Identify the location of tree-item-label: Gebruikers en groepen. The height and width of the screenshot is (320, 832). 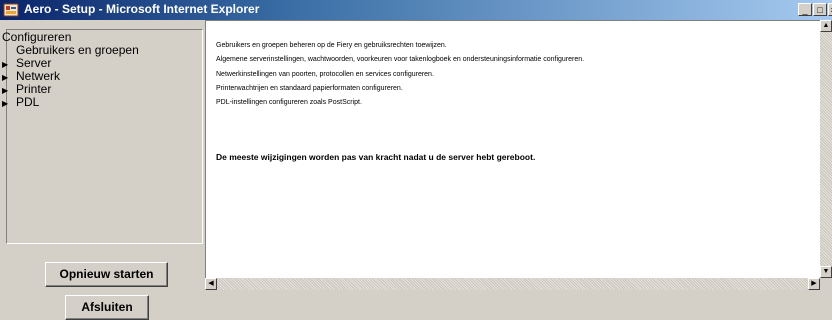
(77, 50).